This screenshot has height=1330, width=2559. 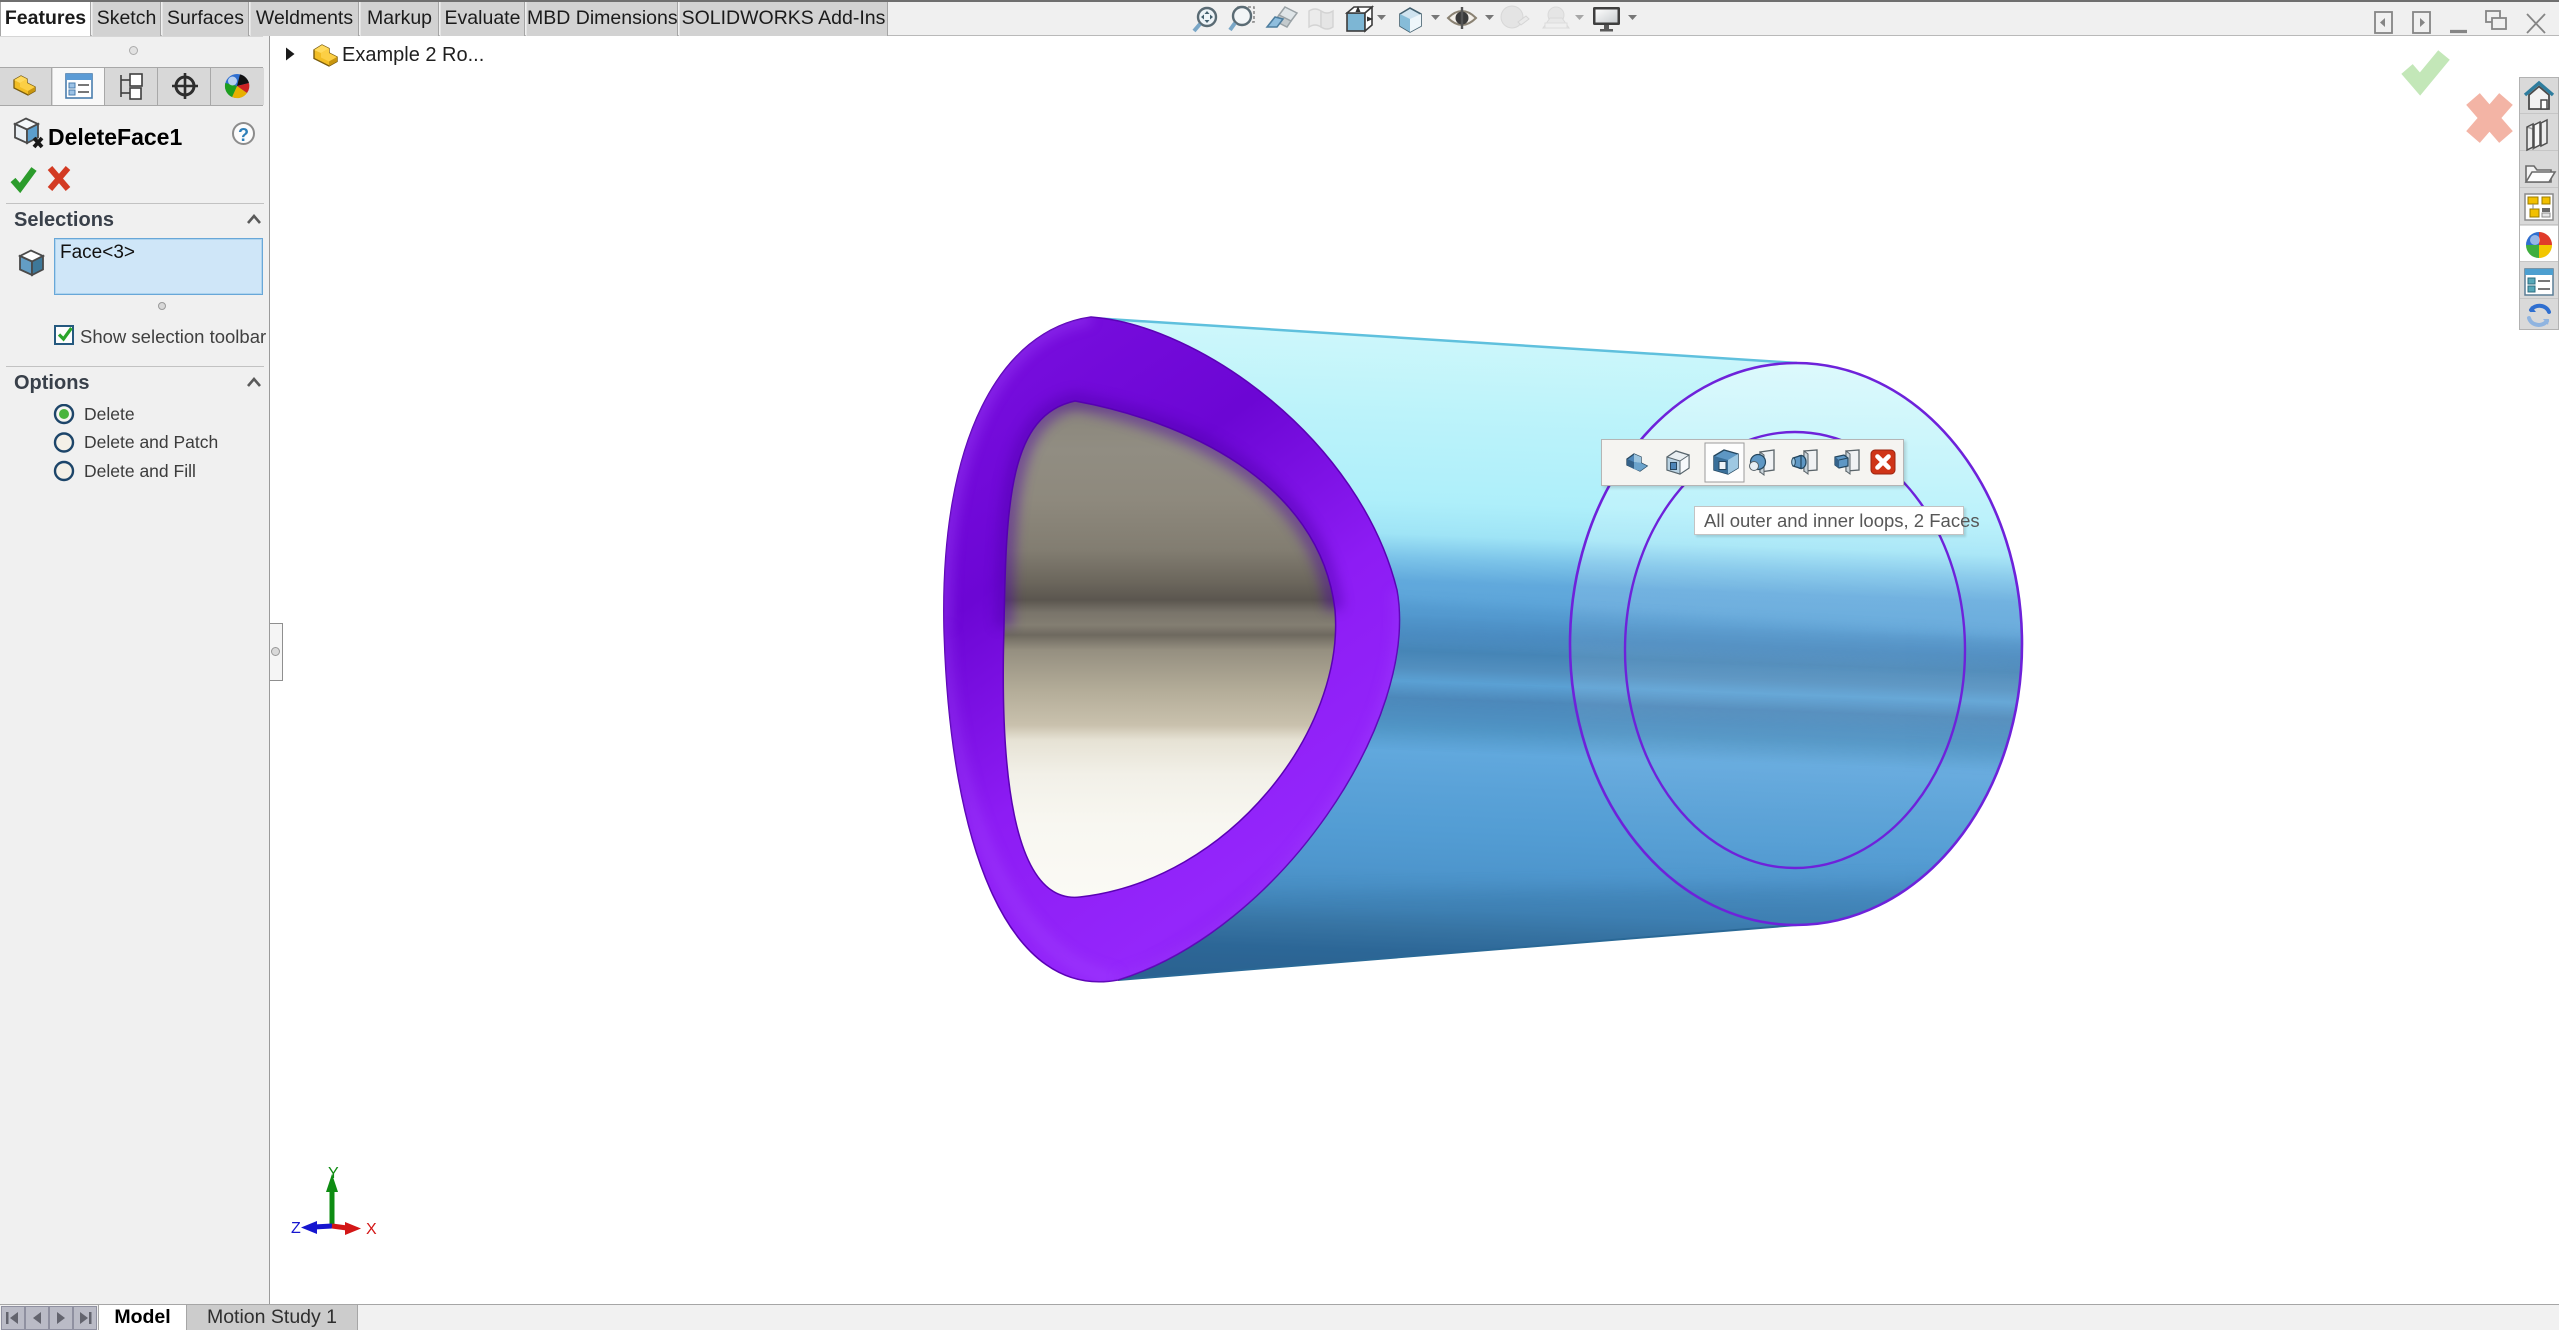 What do you see at coordinates (296, 1228) in the screenshot?
I see `svg-text: Z` at bounding box center [296, 1228].